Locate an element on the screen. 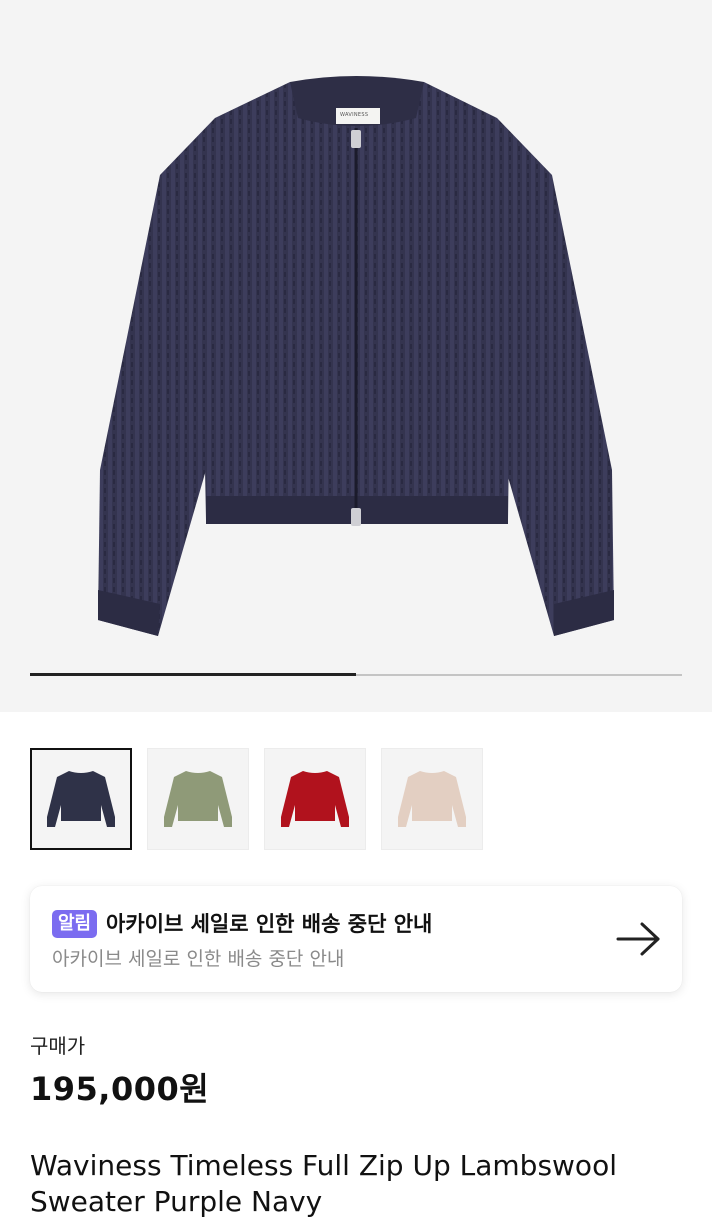 This screenshot has width=712, height=1220. gallery-progress-bar is located at coordinates (356, 674).